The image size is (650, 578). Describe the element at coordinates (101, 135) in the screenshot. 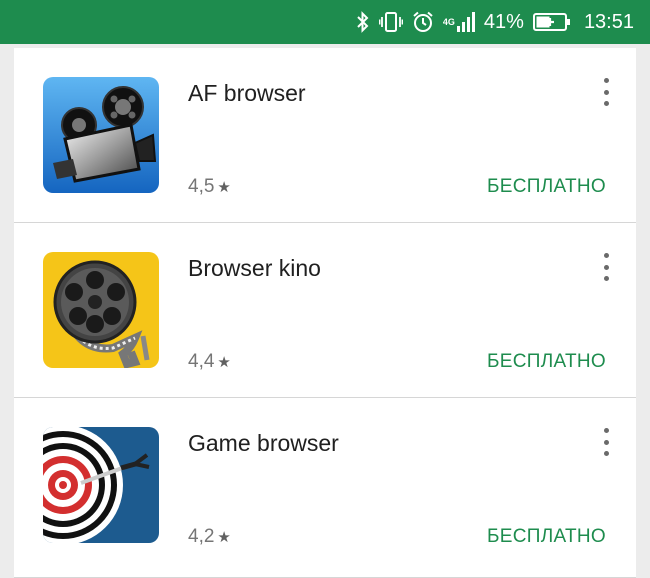

I see `movie-camera-icon` at that location.